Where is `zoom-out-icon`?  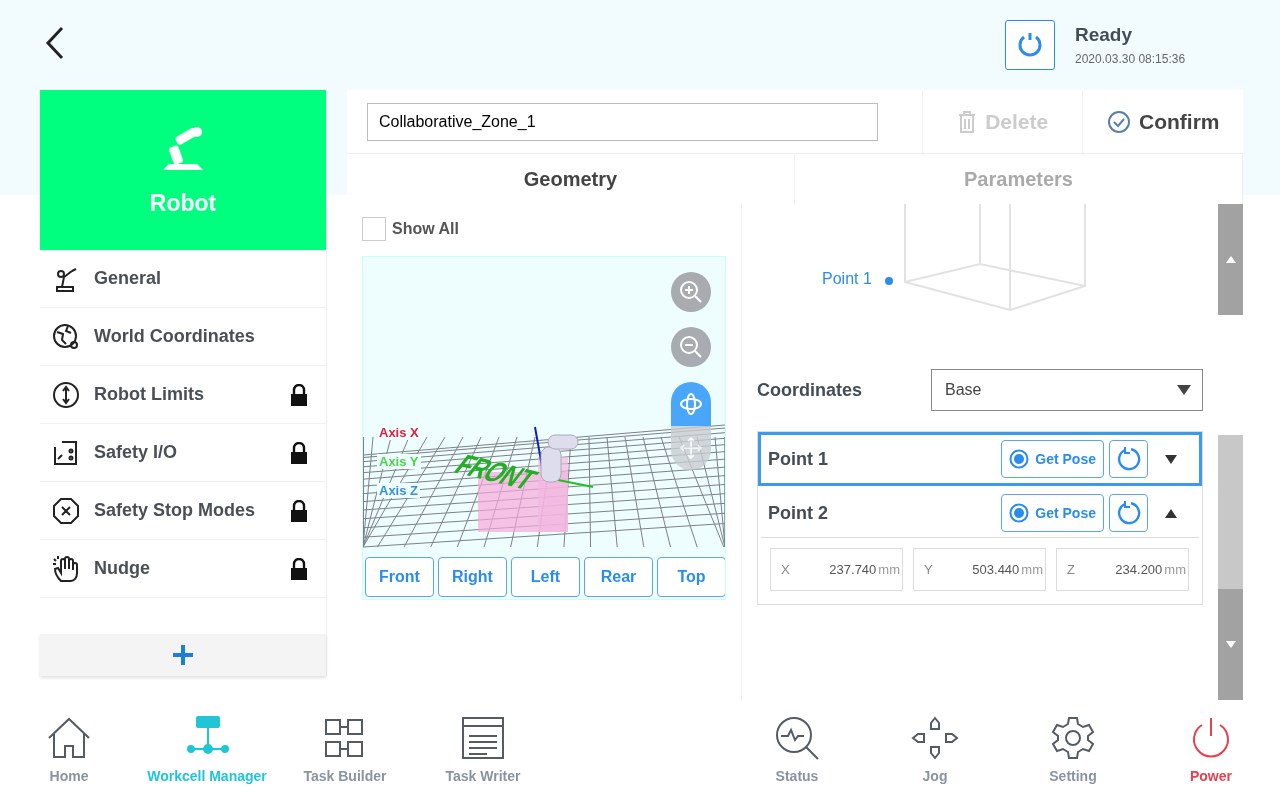 zoom-out-icon is located at coordinates (691, 347).